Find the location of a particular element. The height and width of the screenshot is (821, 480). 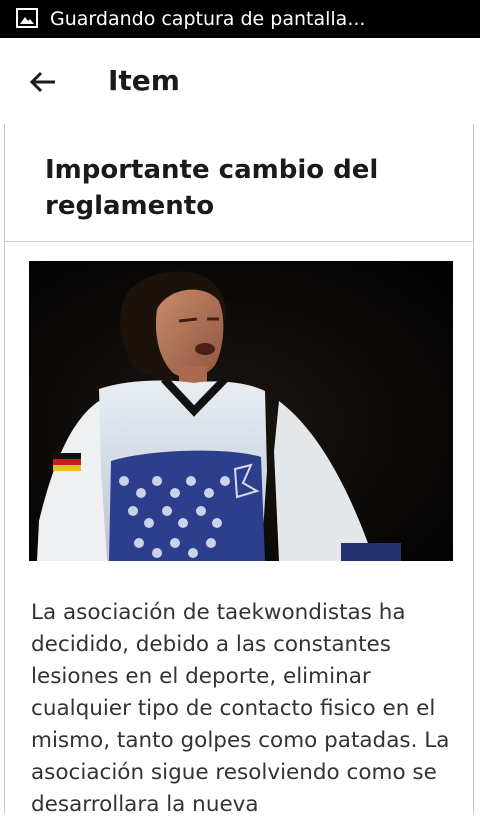

article-title: Importante cambio del reglamento is located at coordinates (212, 188).